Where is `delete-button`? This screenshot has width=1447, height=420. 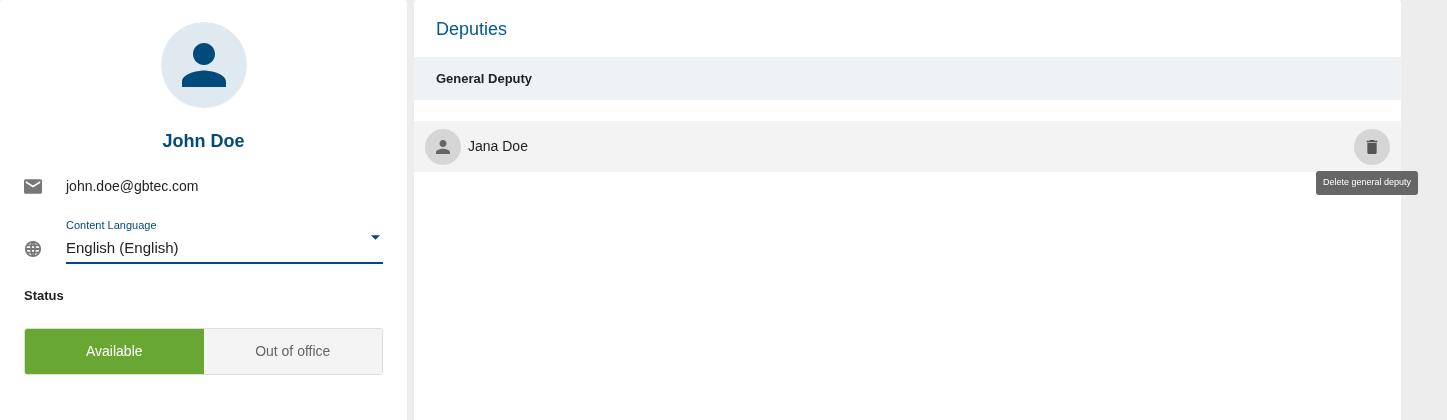 delete-button is located at coordinates (1372, 146).